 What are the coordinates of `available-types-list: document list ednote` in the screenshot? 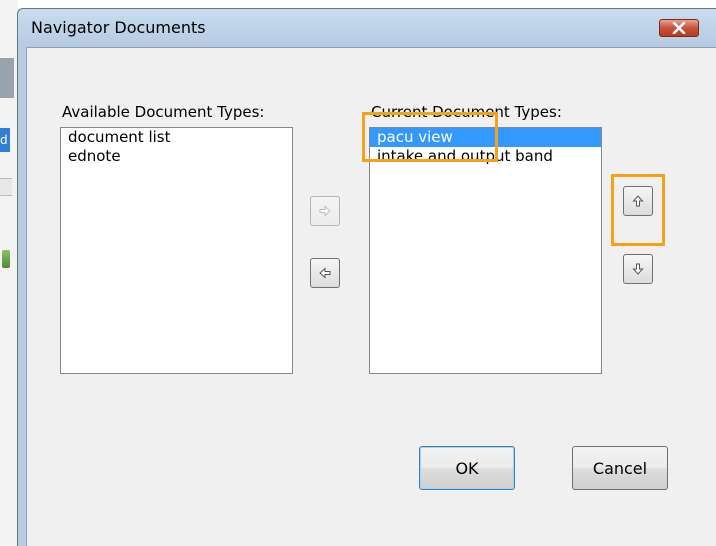 It's located at (176, 250).